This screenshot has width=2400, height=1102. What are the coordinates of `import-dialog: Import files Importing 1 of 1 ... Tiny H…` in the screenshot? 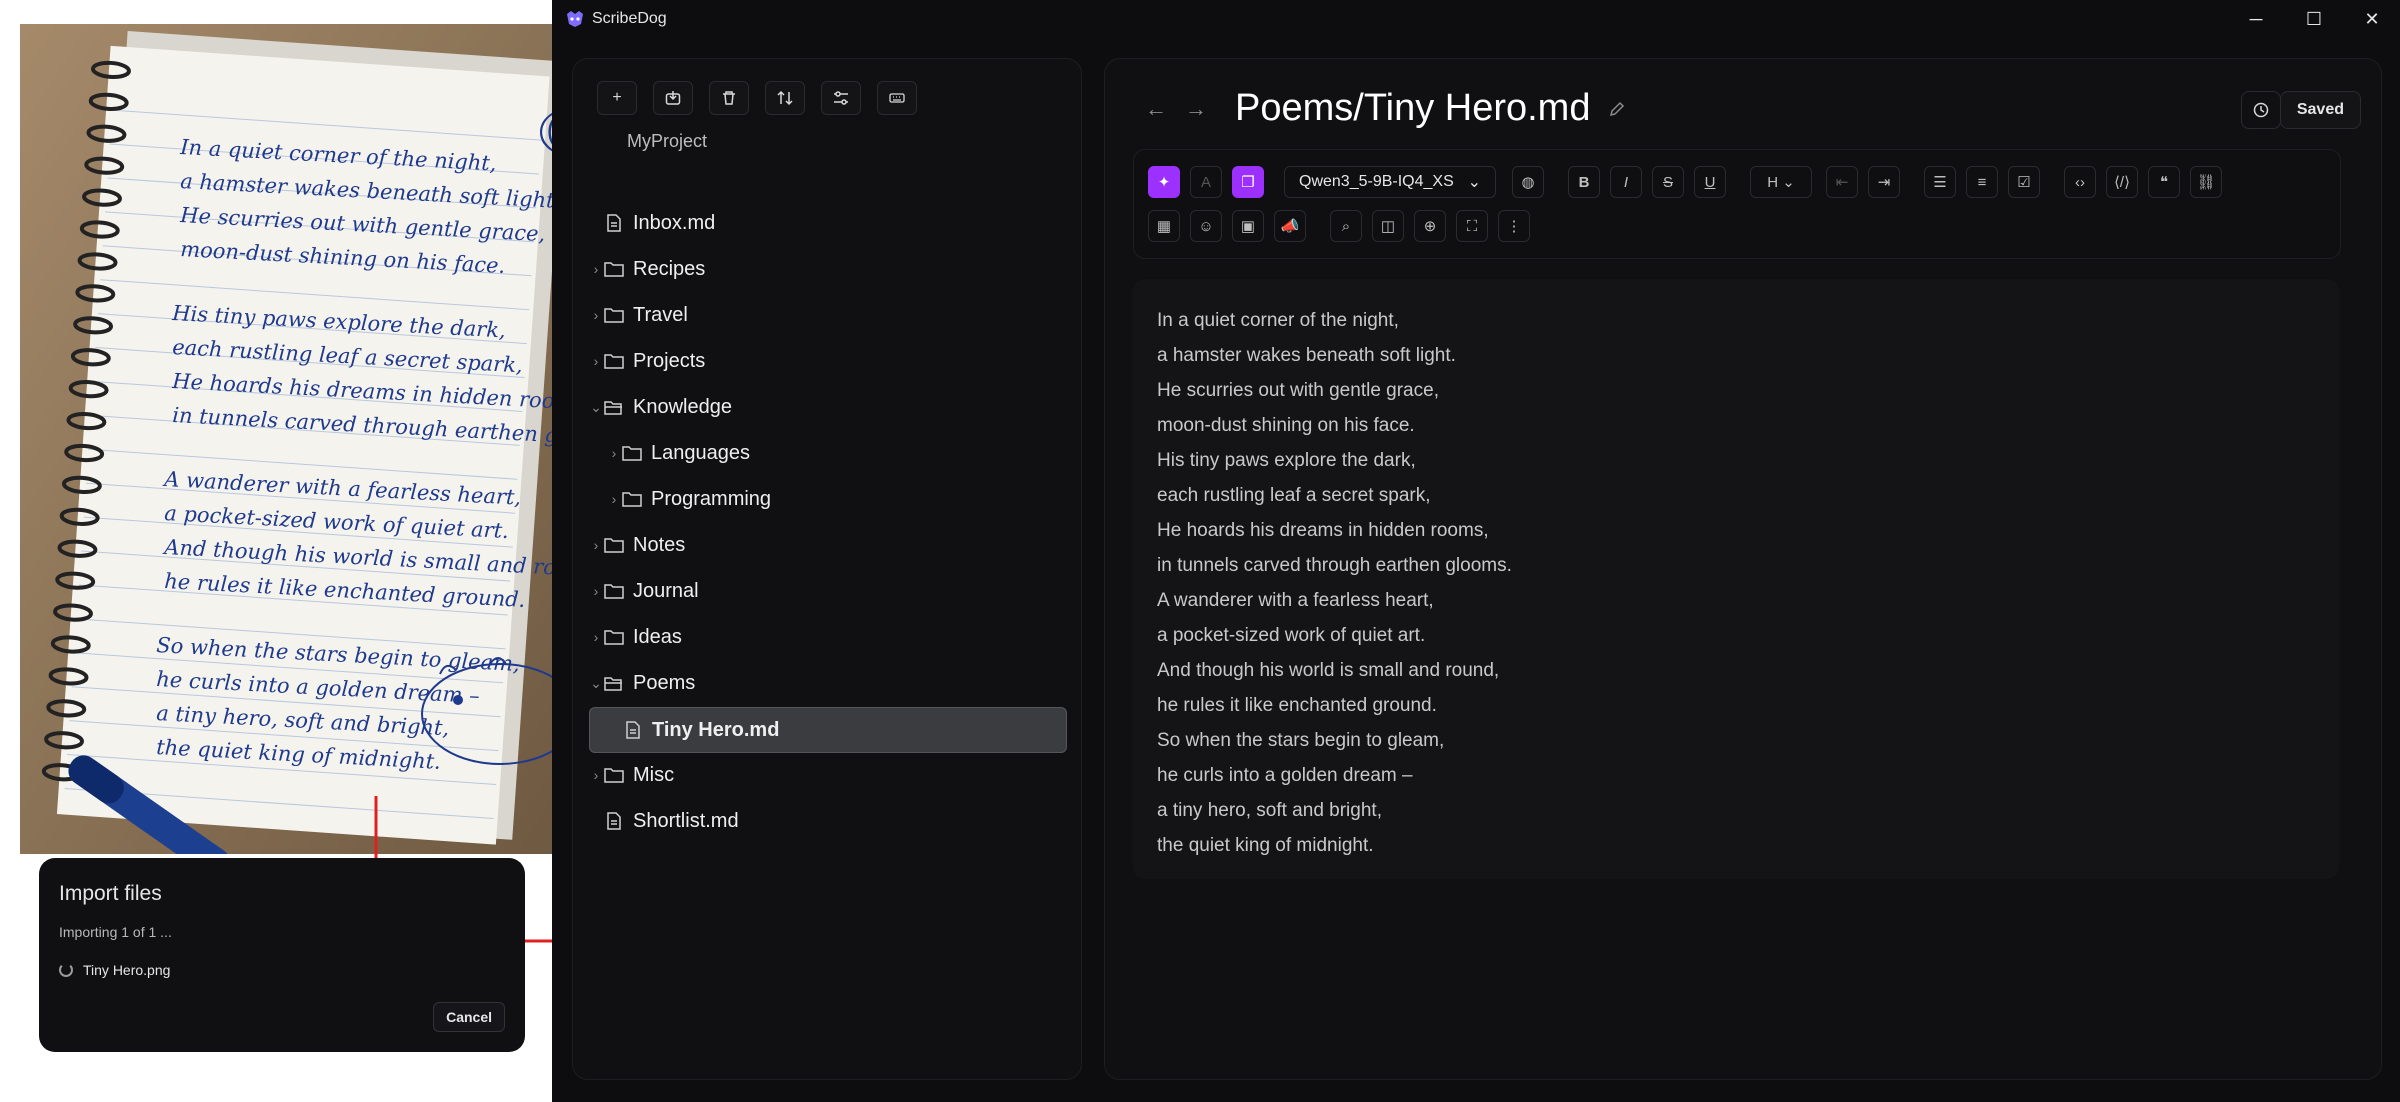 It's located at (282, 955).